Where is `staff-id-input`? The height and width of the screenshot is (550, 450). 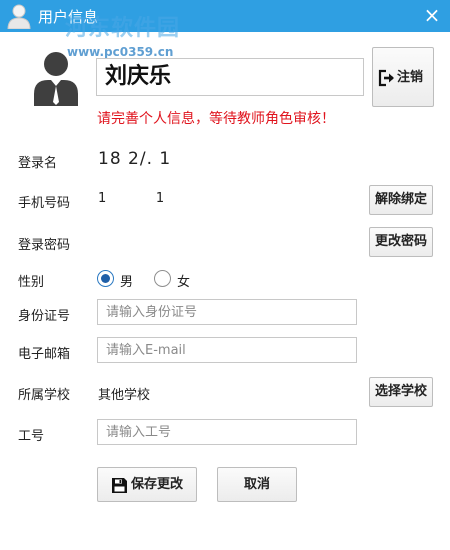 staff-id-input is located at coordinates (227, 432).